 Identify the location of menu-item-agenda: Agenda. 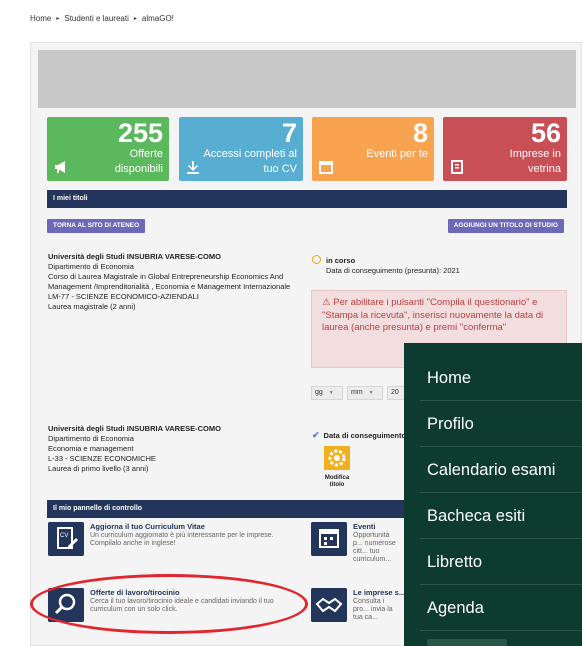
(493, 608).